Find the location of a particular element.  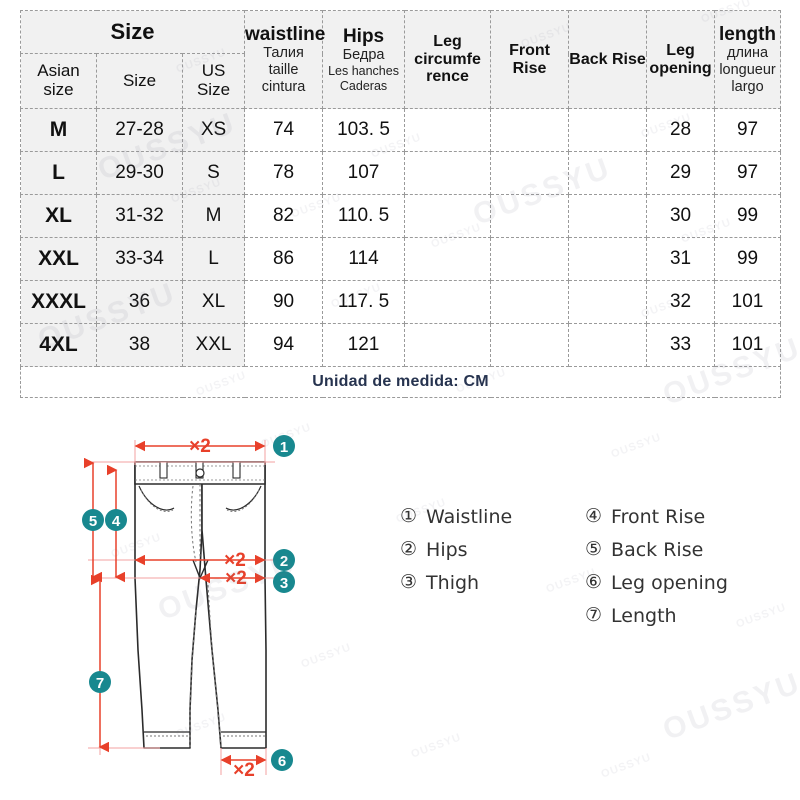

cell-hips: 117. 5 is located at coordinates (364, 302).